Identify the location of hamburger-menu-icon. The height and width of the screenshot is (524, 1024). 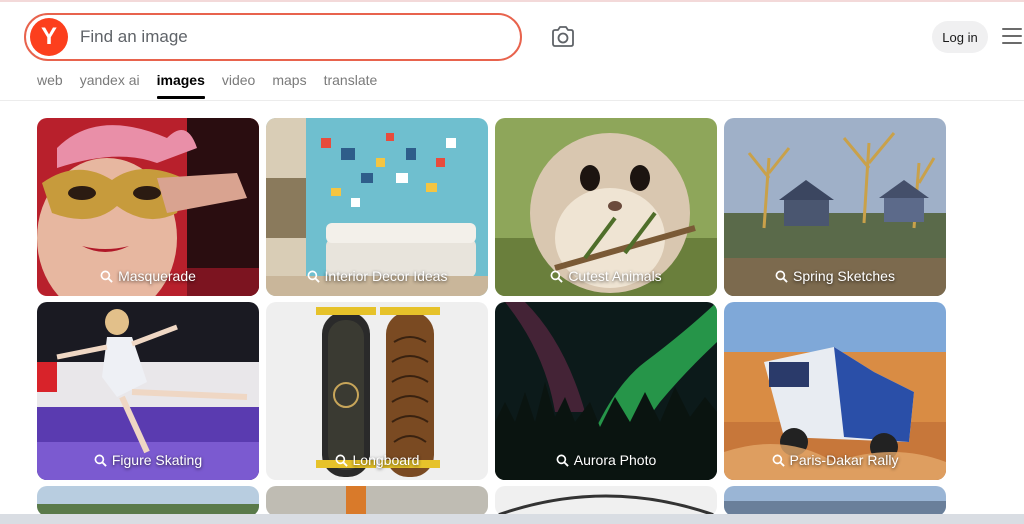
(1012, 36).